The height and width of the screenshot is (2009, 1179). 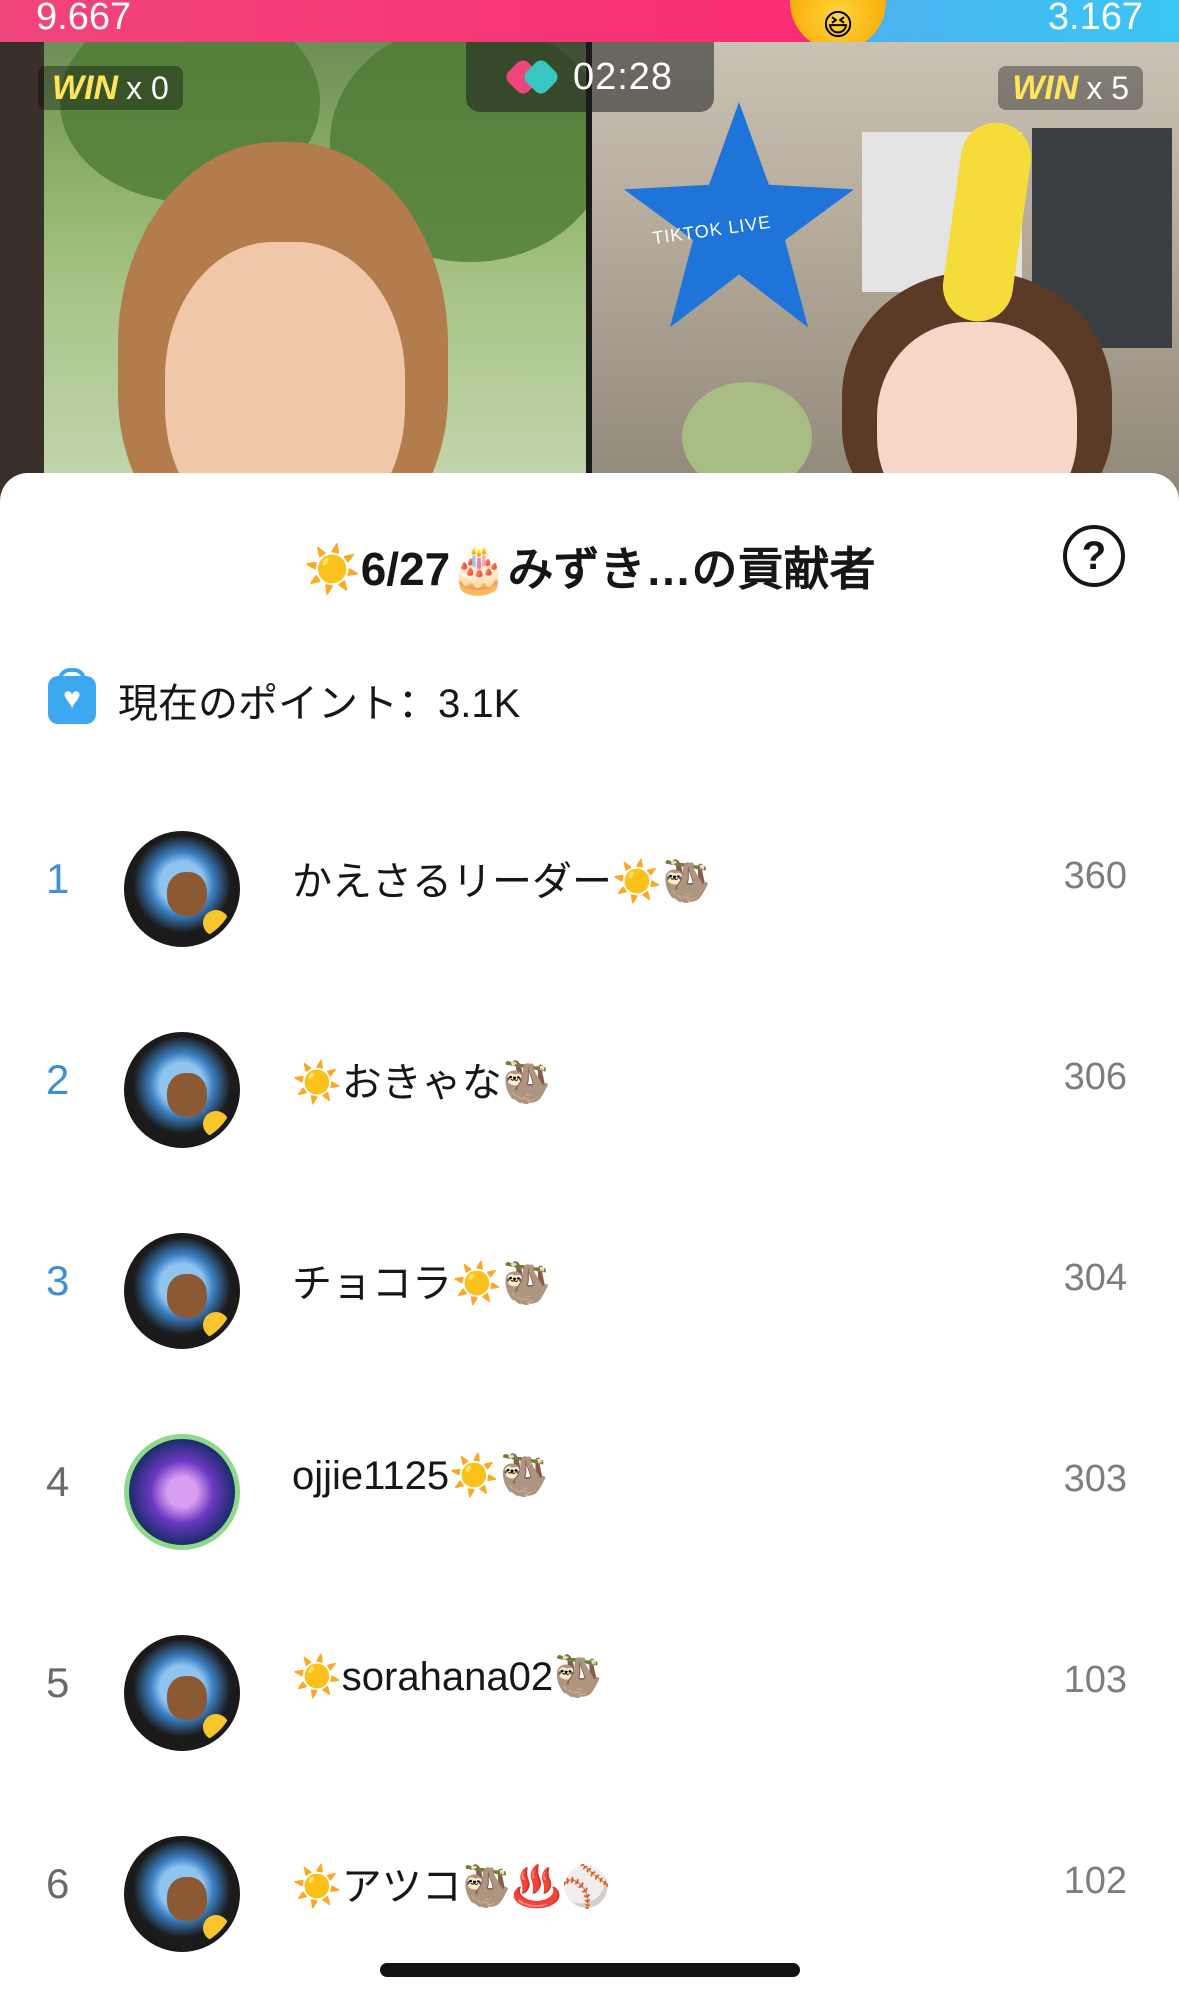 What do you see at coordinates (1095, 876) in the screenshot?
I see `contributor-score: 360` at bounding box center [1095, 876].